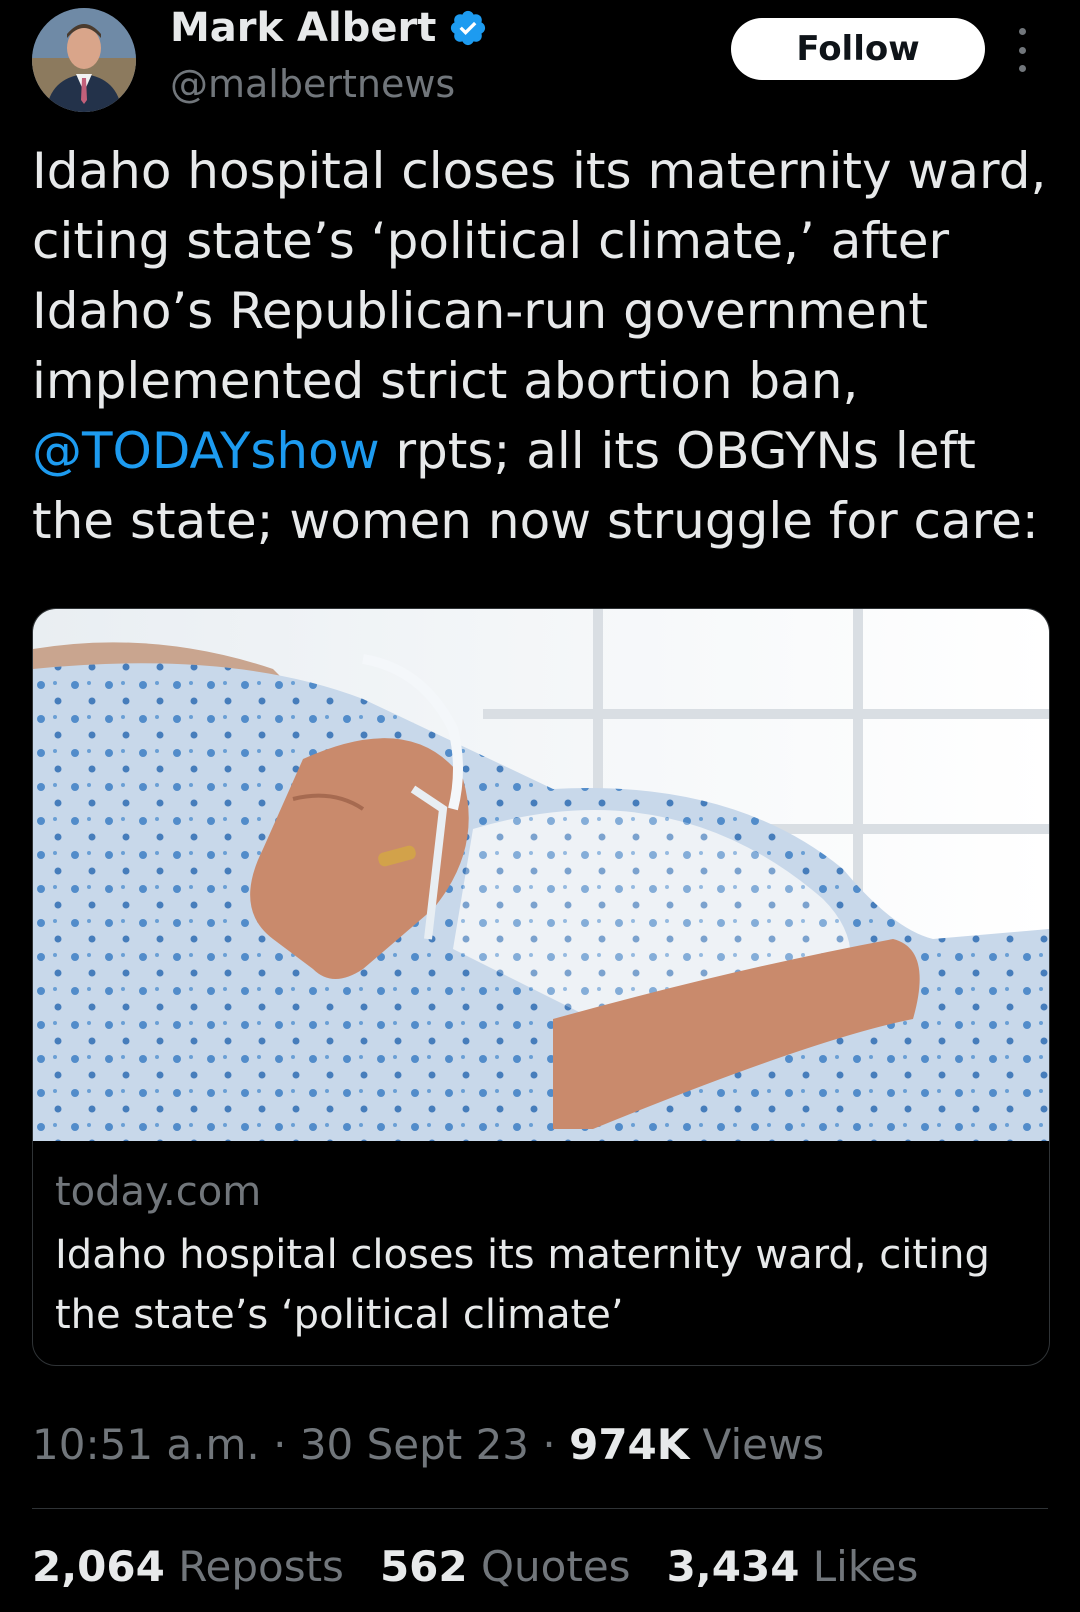 Image resolution: width=1080 pixels, height=1612 pixels. Describe the element at coordinates (146, 1444) in the screenshot. I see `tweet-time: 10:51 a.m.` at that location.